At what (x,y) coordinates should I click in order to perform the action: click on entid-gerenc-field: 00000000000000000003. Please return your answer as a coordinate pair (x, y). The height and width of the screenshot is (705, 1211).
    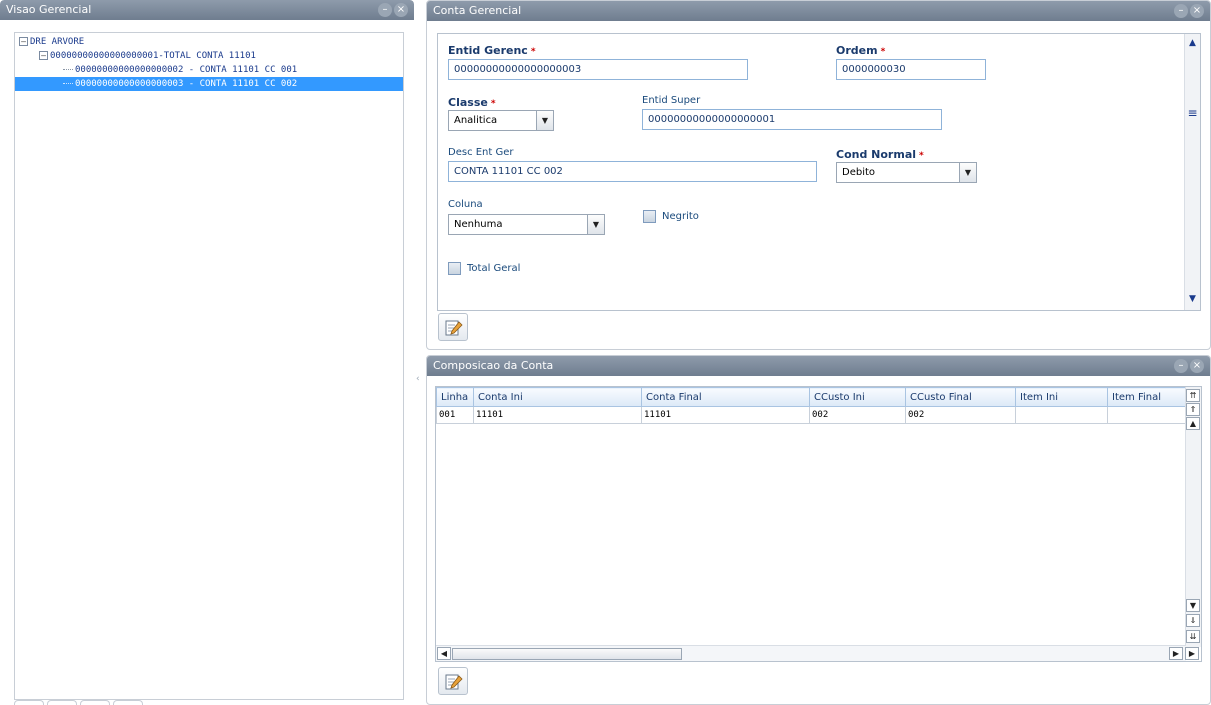
    Looking at the image, I should click on (598, 69).